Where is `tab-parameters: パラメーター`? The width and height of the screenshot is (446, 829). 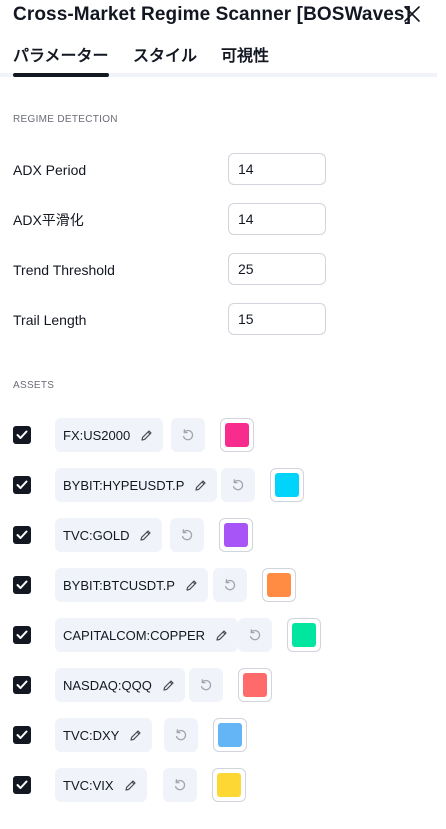
tab-parameters: パラメーター is located at coordinates (61, 57).